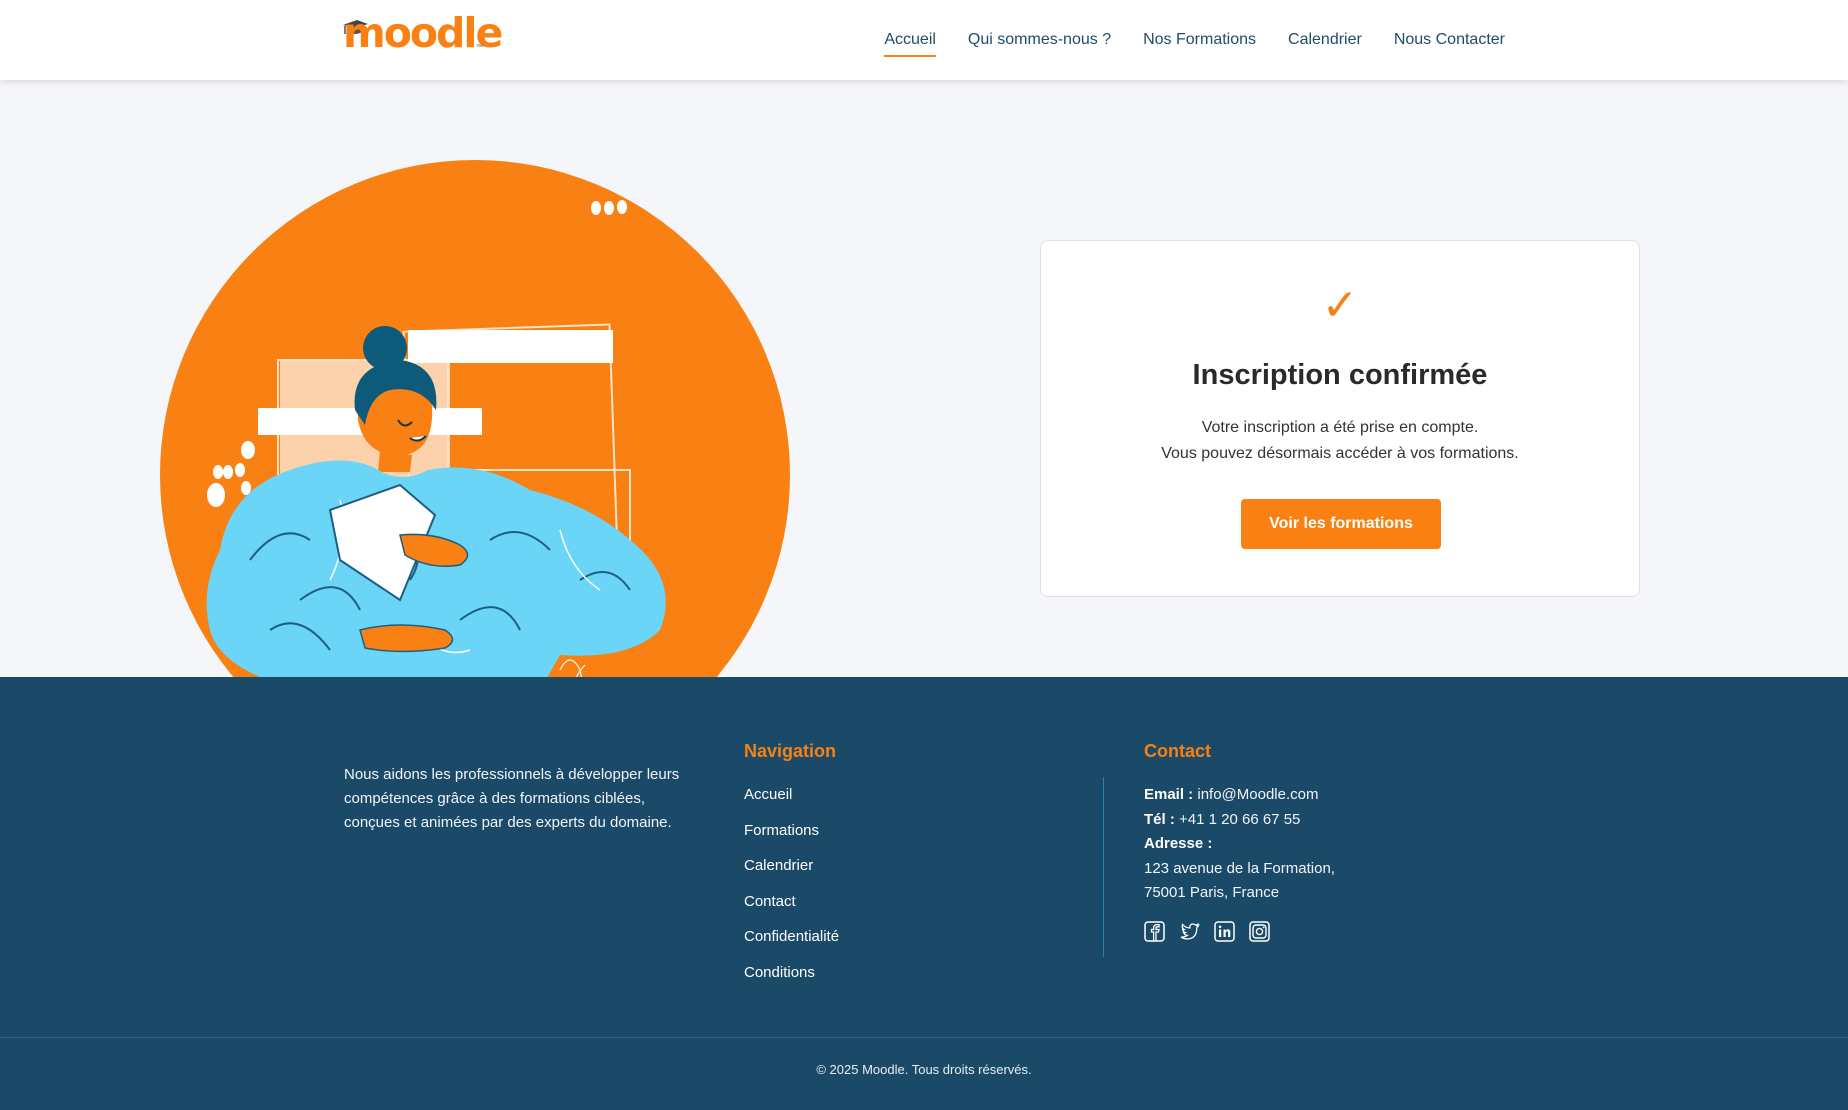  I want to click on linkedin-icon, so click(1224, 931).